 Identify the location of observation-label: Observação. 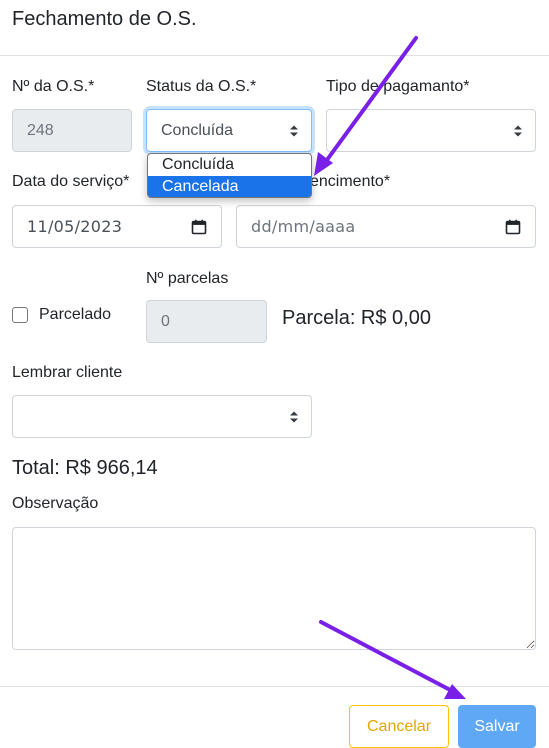
(55, 503).